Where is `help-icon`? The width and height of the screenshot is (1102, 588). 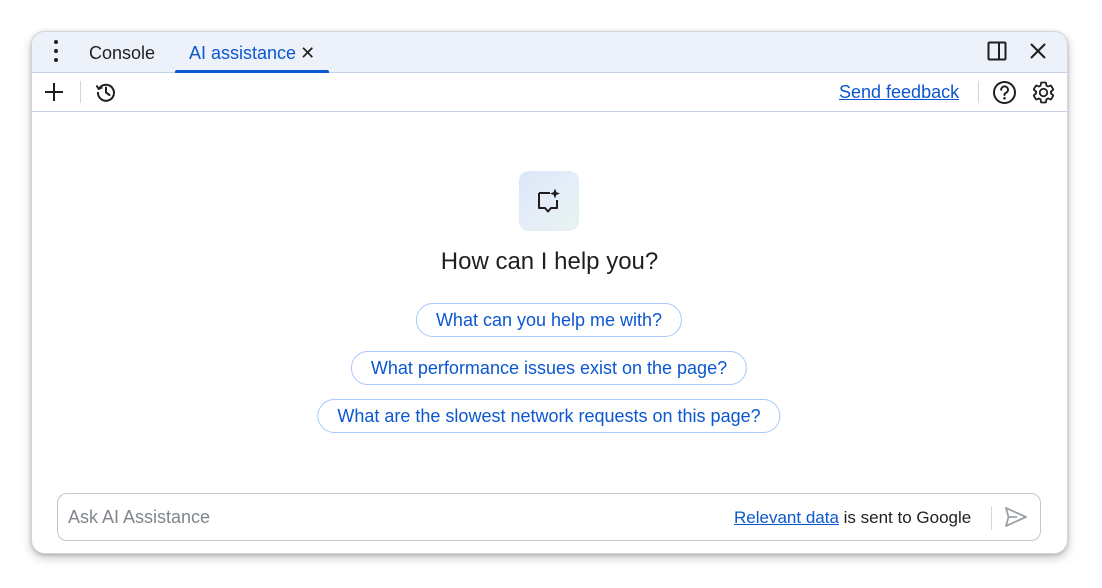 help-icon is located at coordinates (1004, 92).